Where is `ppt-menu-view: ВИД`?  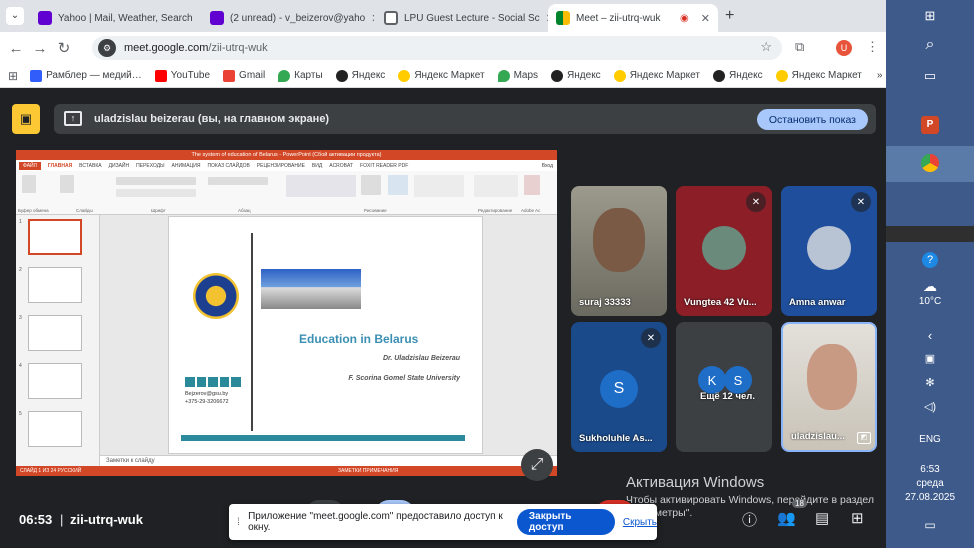 ppt-menu-view: ВИД is located at coordinates (317, 166).